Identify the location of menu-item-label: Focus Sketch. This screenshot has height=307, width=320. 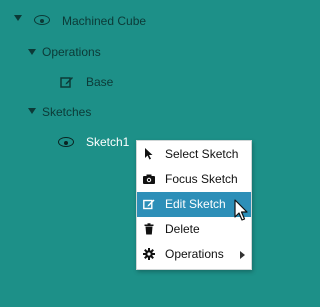
(201, 179).